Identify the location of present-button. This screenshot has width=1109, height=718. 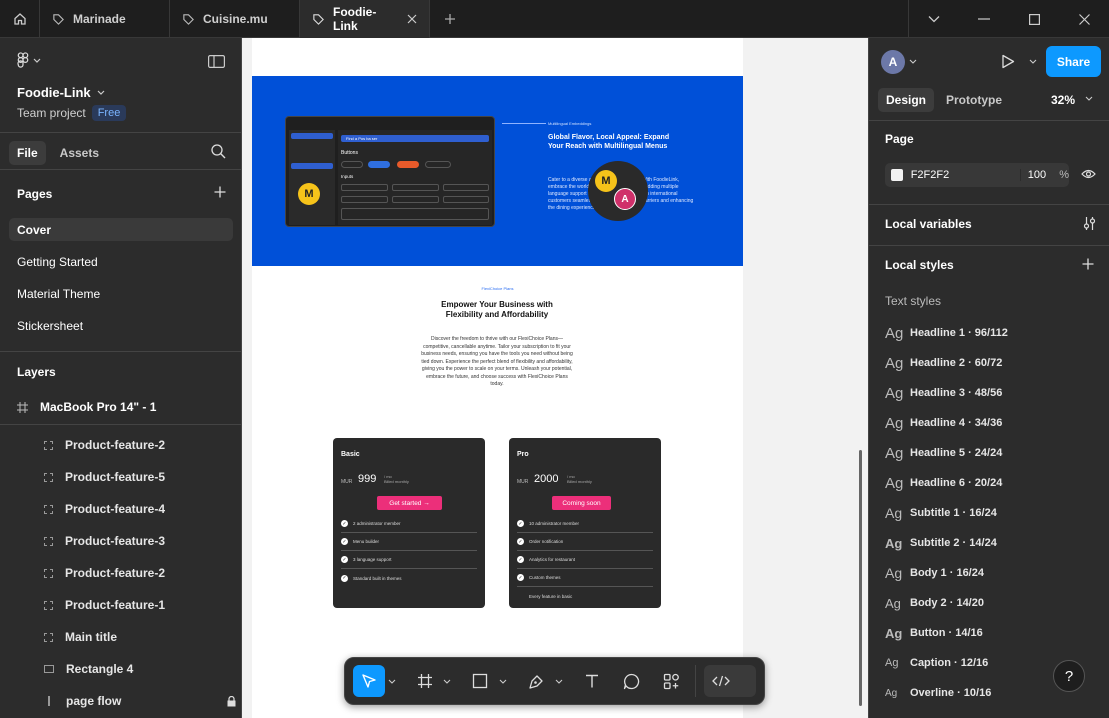
(1008, 63).